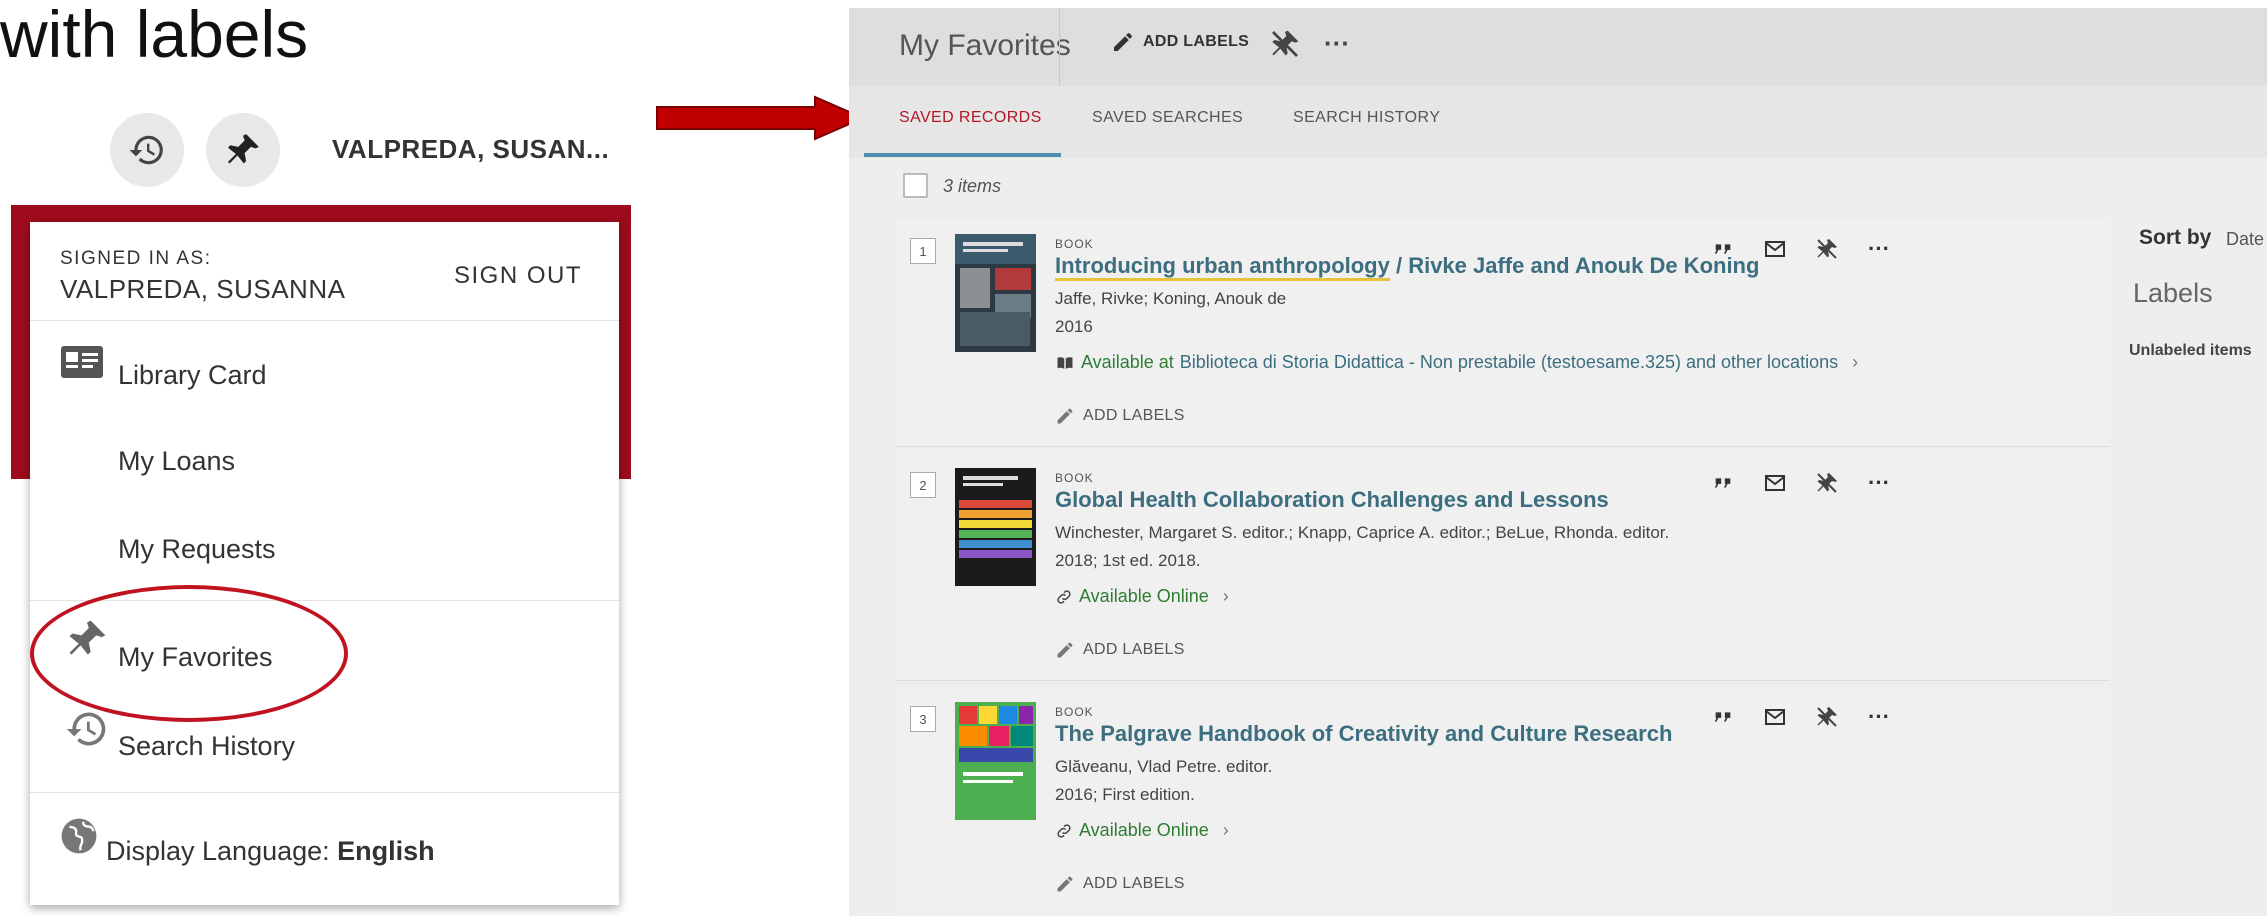 The image size is (2267, 916). What do you see at coordinates (2190, 351) in the screenshot?
I see `unlabeled-items-filter: Unlabeled items` at bounding box center [2190, 351].